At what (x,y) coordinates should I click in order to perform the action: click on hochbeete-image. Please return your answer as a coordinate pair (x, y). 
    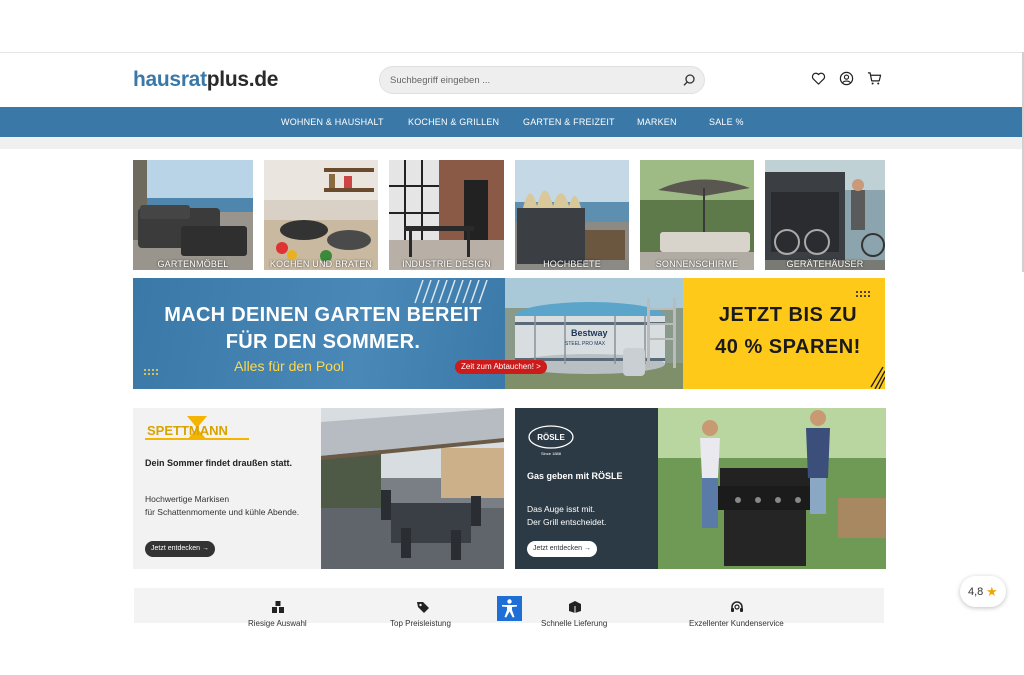
    Looking at the image, I should click on (572, 215).